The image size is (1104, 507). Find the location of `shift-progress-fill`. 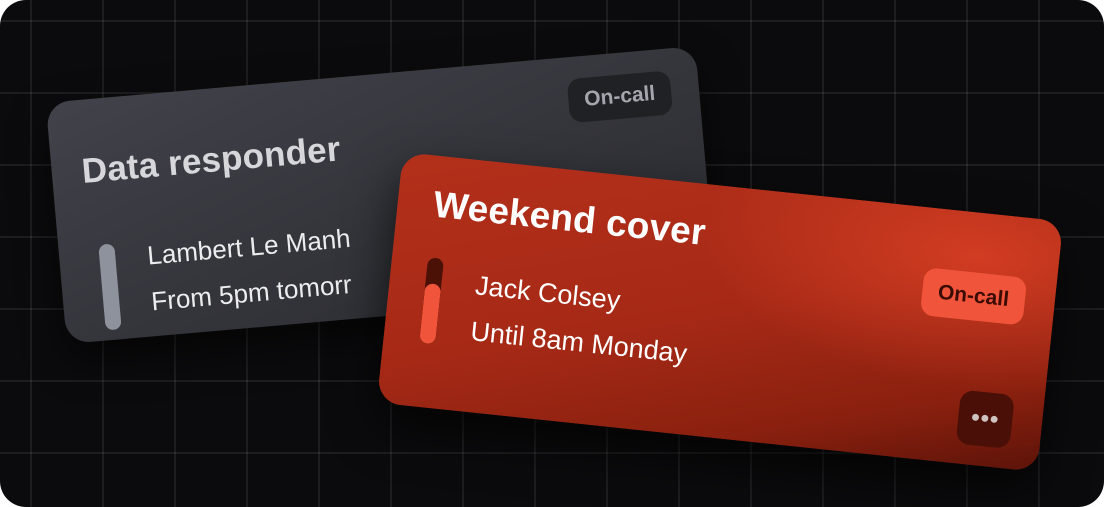

shift-progress-fill is located at coordinates (430, 313).